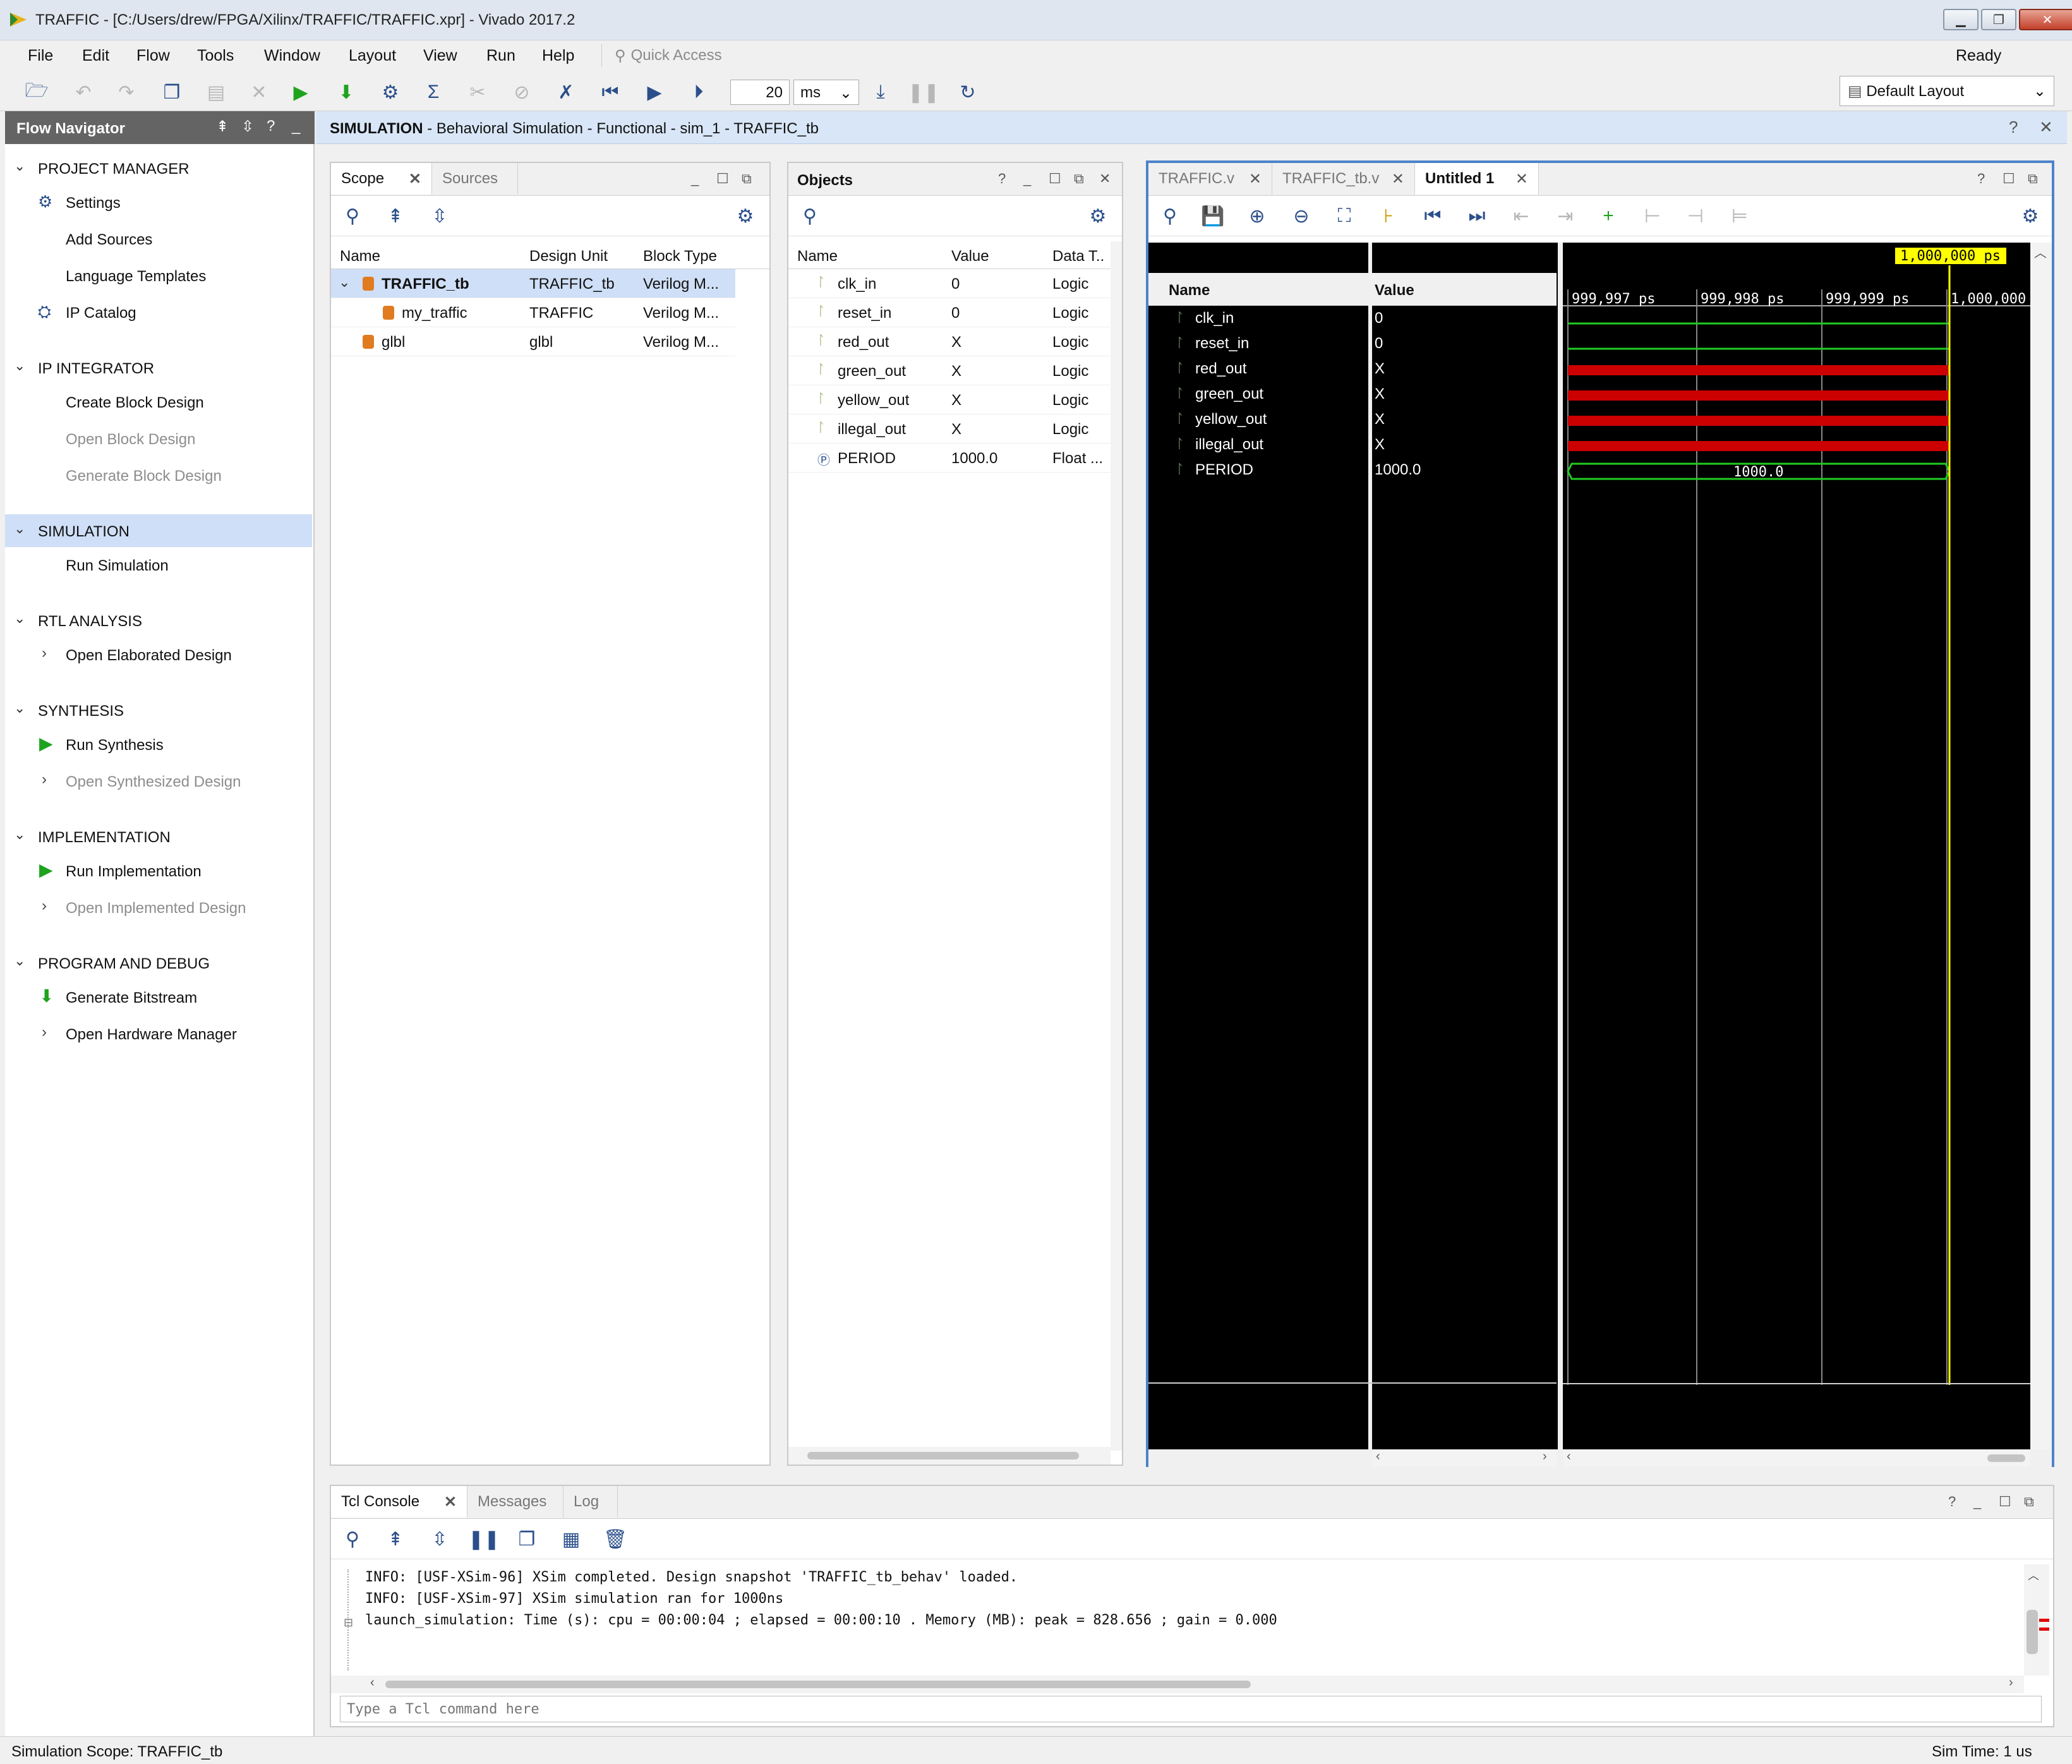 Image resolution: width=2072 pixels, height=1764 pixels. Describe the element at coordinates (1191, 1709) in the screenshot. I see `tcl-command-input` at that location.